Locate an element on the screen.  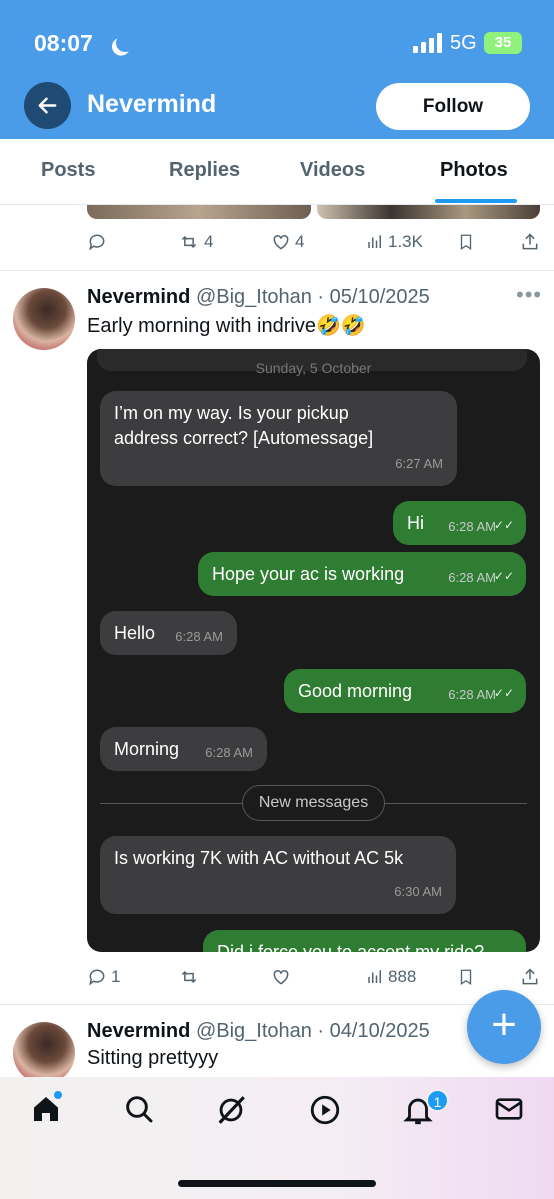
grok-icon is located at coordinates (231, 1110).